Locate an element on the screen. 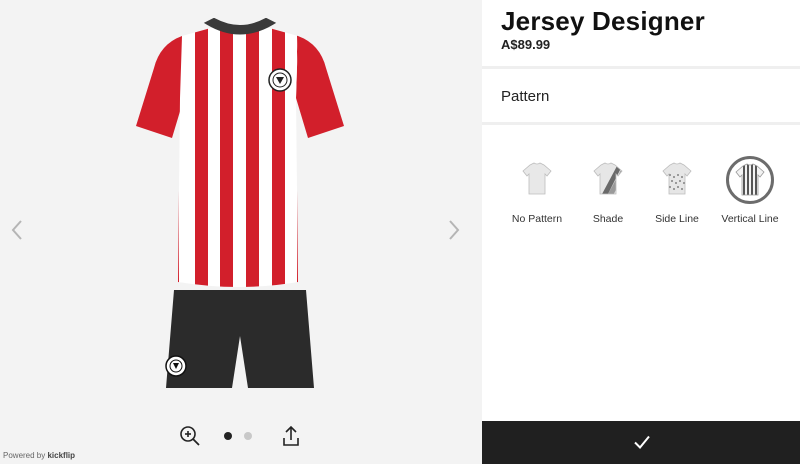 This screenshot has height=464, width=800. chevron-left-icon is located at coordinates (16, 230).